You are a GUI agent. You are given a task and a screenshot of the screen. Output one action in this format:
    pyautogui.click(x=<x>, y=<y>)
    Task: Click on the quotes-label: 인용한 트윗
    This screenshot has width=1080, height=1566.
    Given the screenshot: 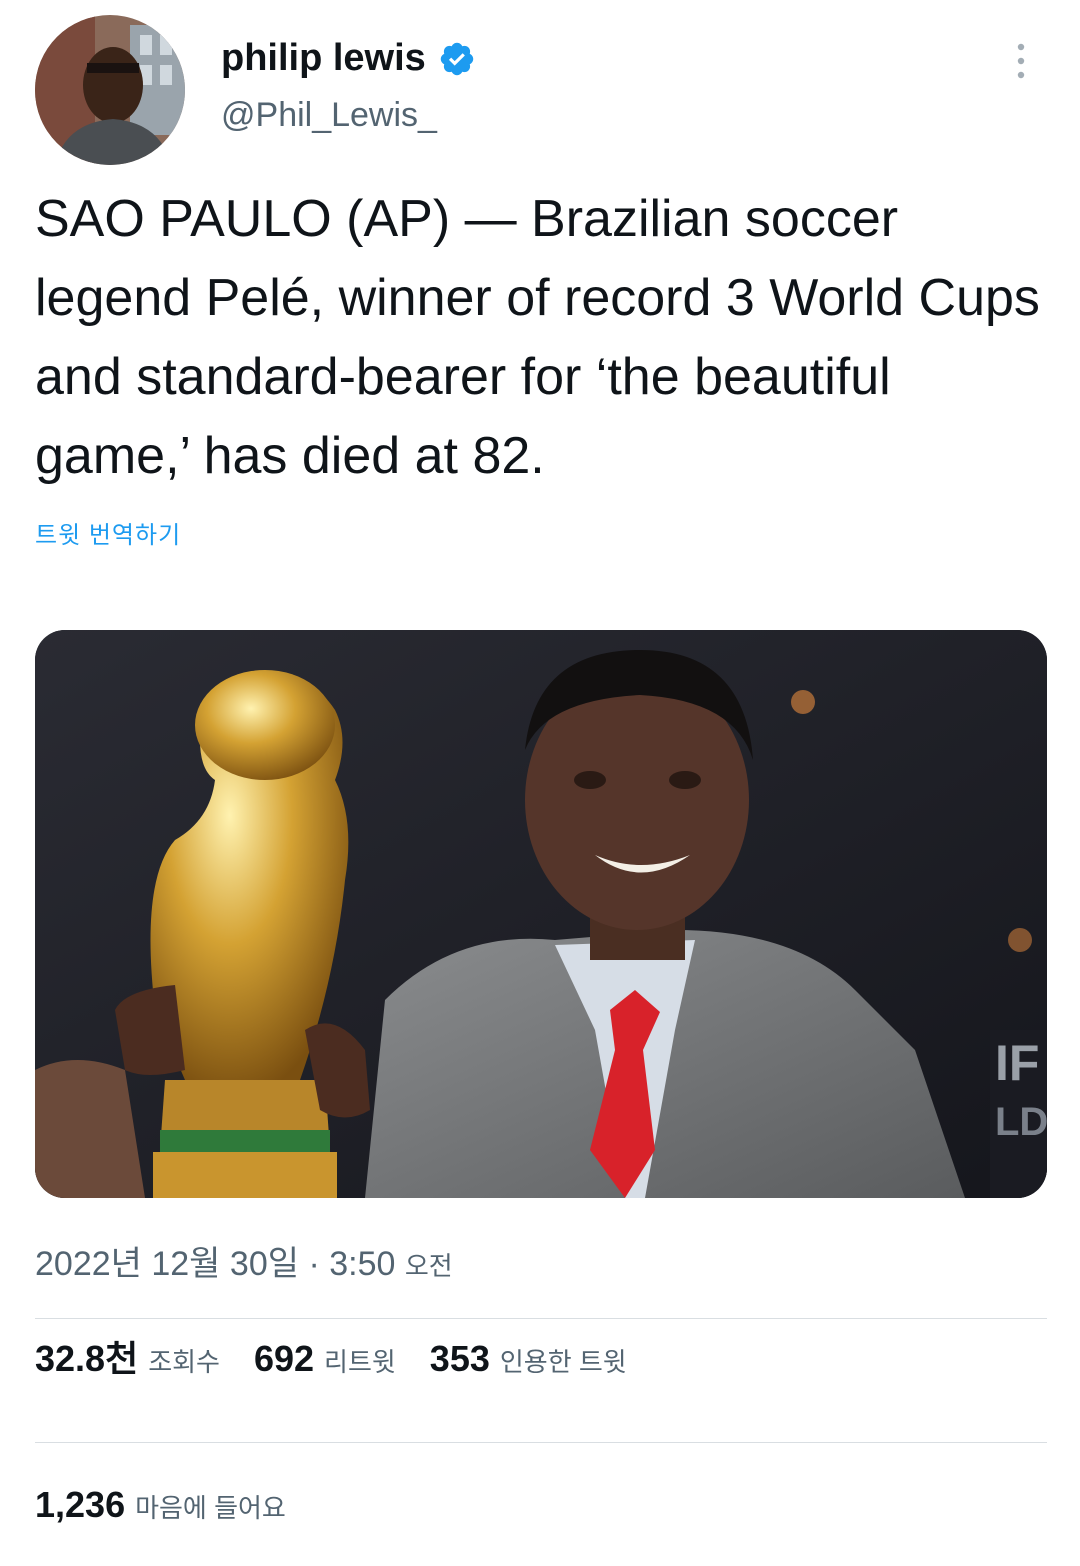 What is the action you would take?
    pyautogui.click(x=563, y=1362)
    